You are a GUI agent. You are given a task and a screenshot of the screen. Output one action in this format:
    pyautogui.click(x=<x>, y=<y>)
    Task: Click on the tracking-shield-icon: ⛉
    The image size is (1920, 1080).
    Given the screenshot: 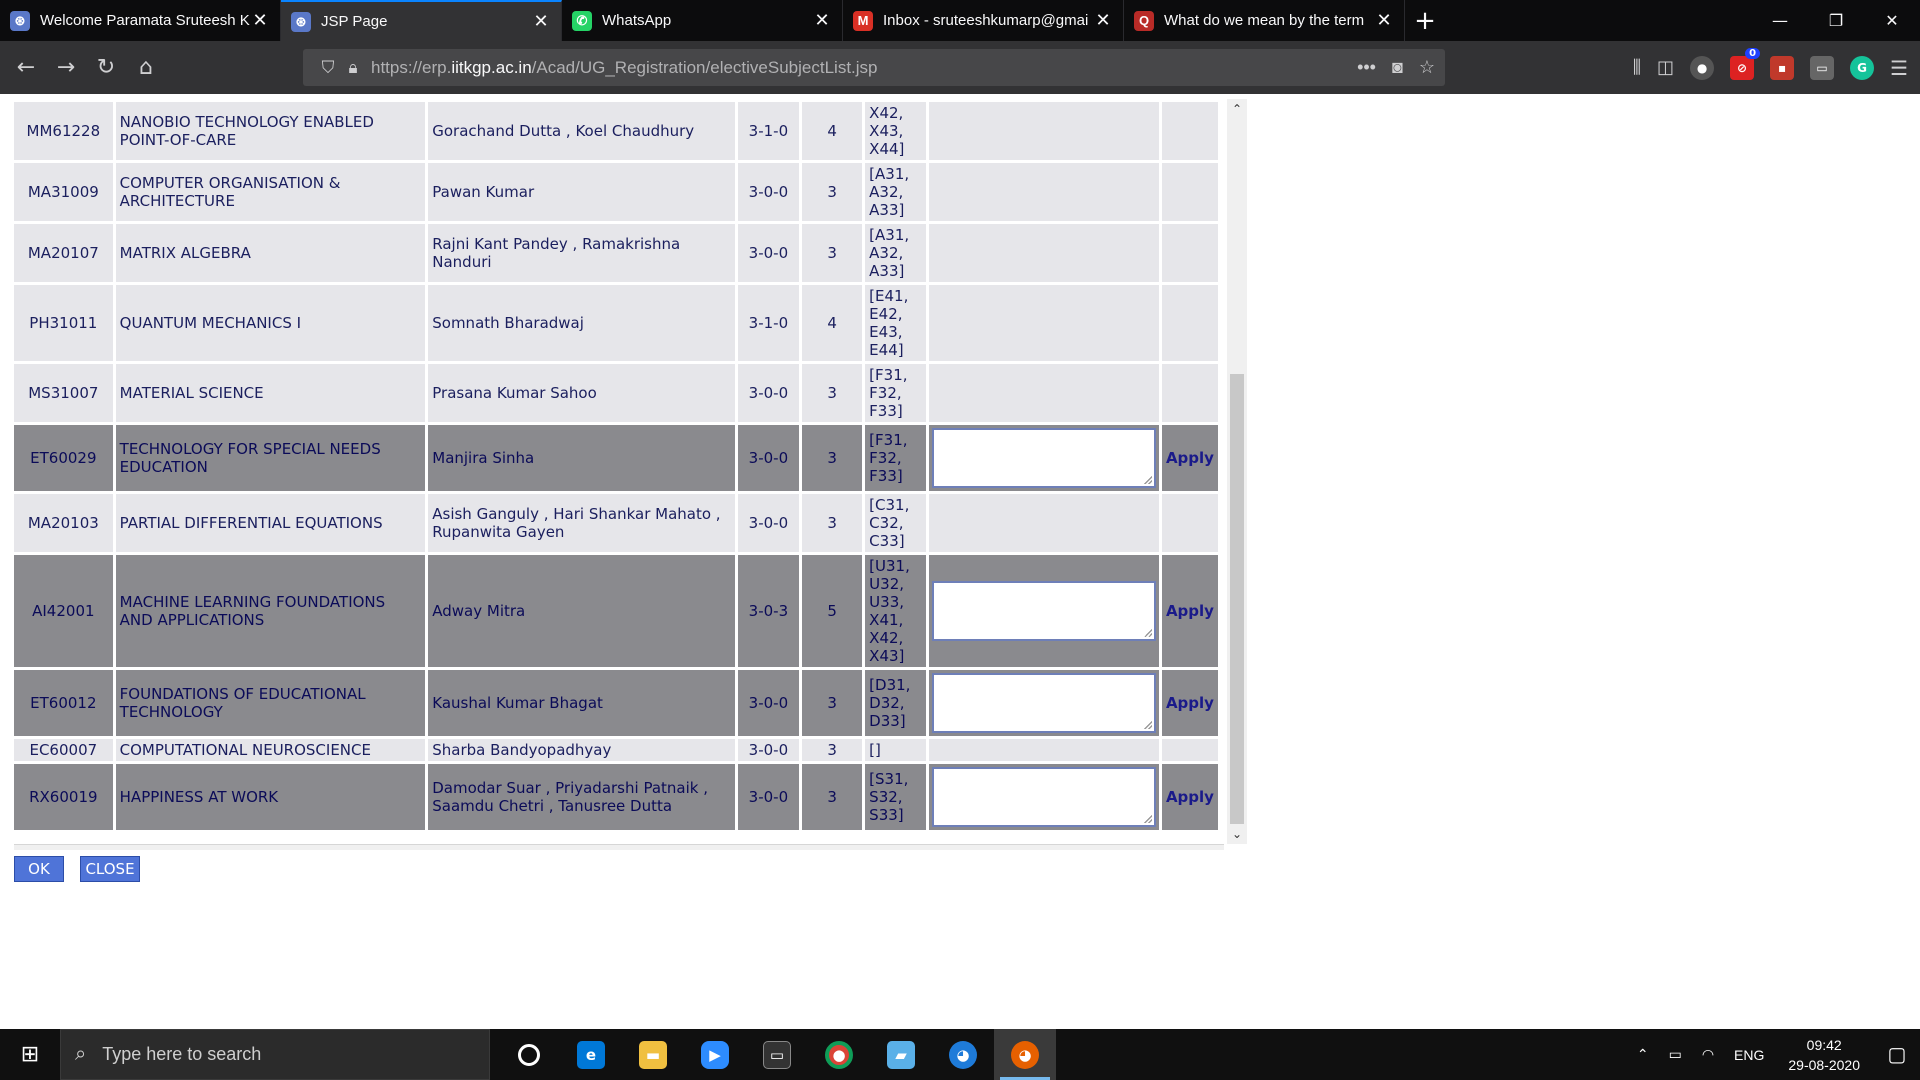 What is the action you would take?
    pyautogui.click(x=328, y=68)
    